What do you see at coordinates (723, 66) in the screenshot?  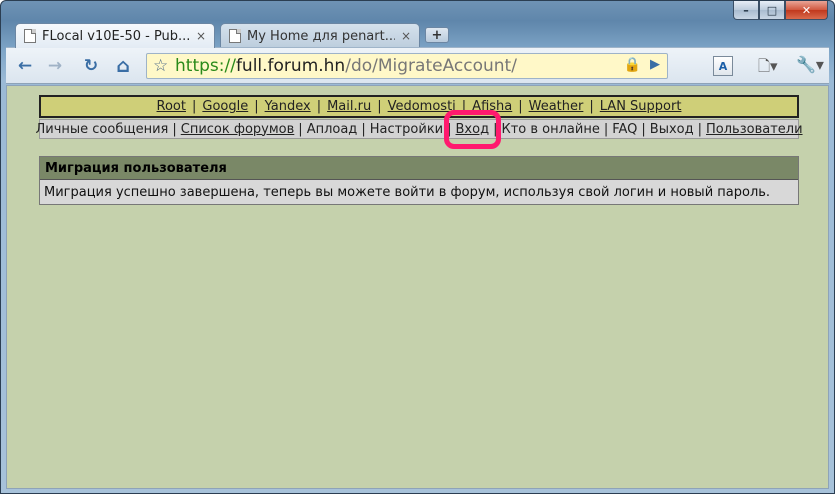 I see `translate-extension-icon: A` at bounding box center [723, 66].